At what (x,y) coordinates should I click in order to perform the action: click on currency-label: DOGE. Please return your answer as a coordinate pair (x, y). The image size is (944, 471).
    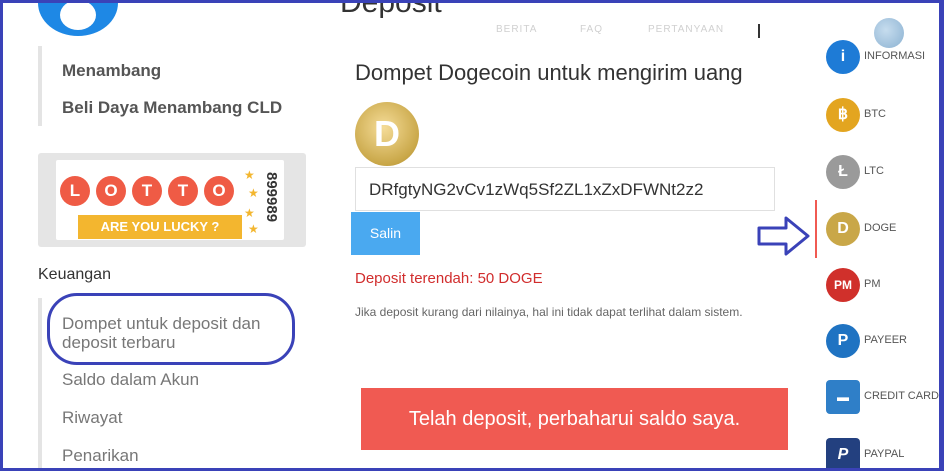
    Looking at the image, I should click on (880, 228).